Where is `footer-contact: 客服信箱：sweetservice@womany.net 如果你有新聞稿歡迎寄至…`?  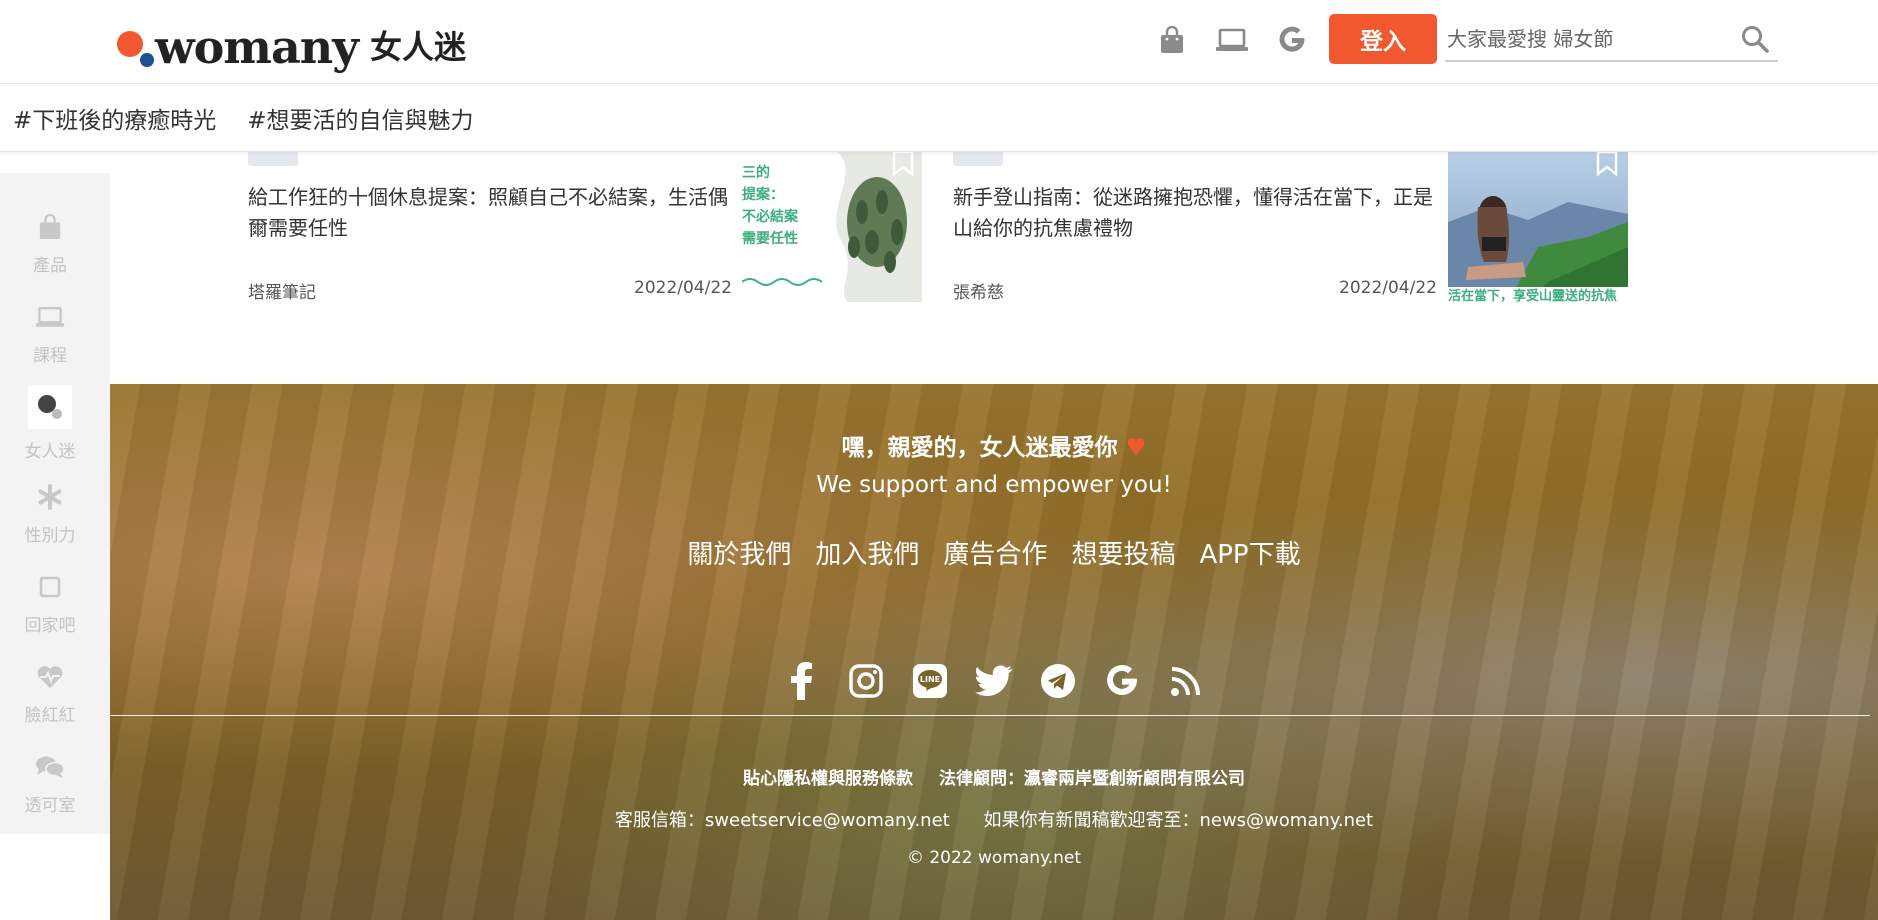
footer-contact: 客服信箱：sweetservice@womany.net 如果你有新聞稿歡迎寄至… is located at coordinates (994, 819).